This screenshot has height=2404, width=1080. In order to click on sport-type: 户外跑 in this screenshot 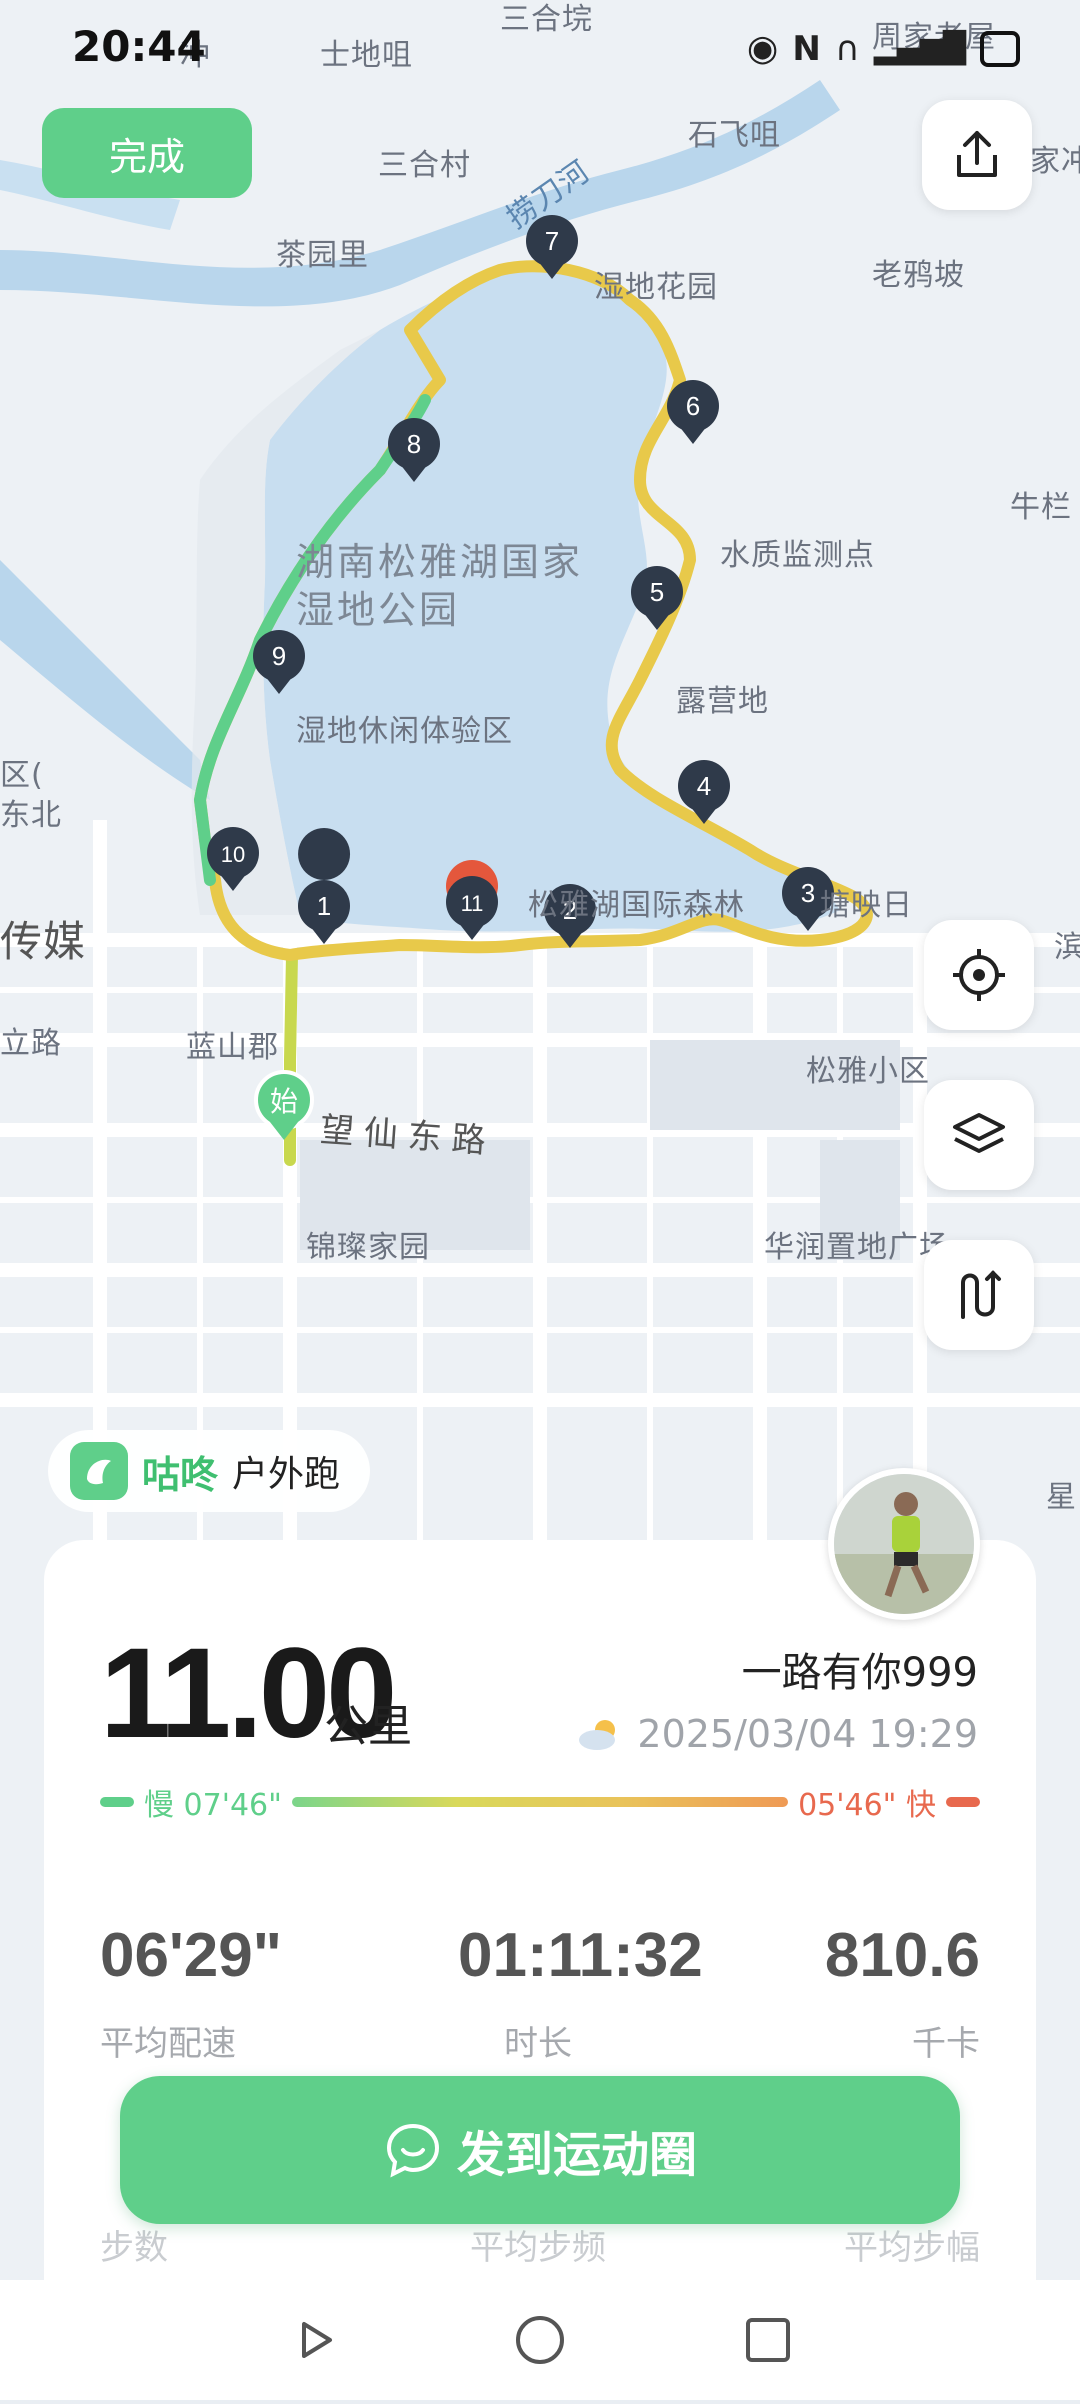, I will do `click(286, 1474)`.